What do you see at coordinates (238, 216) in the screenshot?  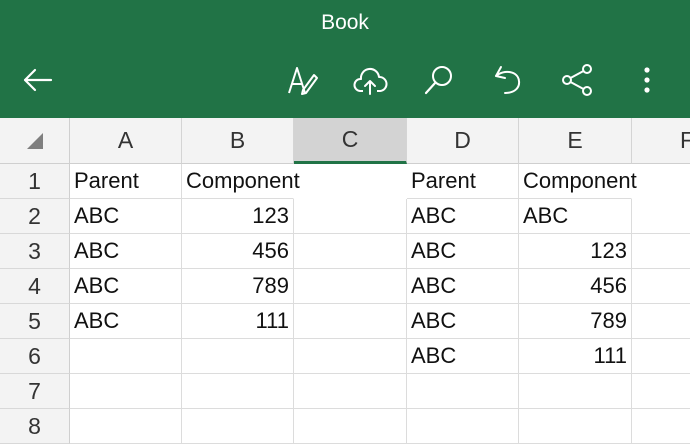 I see `cell-b2: 123` at bounding box center [238, 216].